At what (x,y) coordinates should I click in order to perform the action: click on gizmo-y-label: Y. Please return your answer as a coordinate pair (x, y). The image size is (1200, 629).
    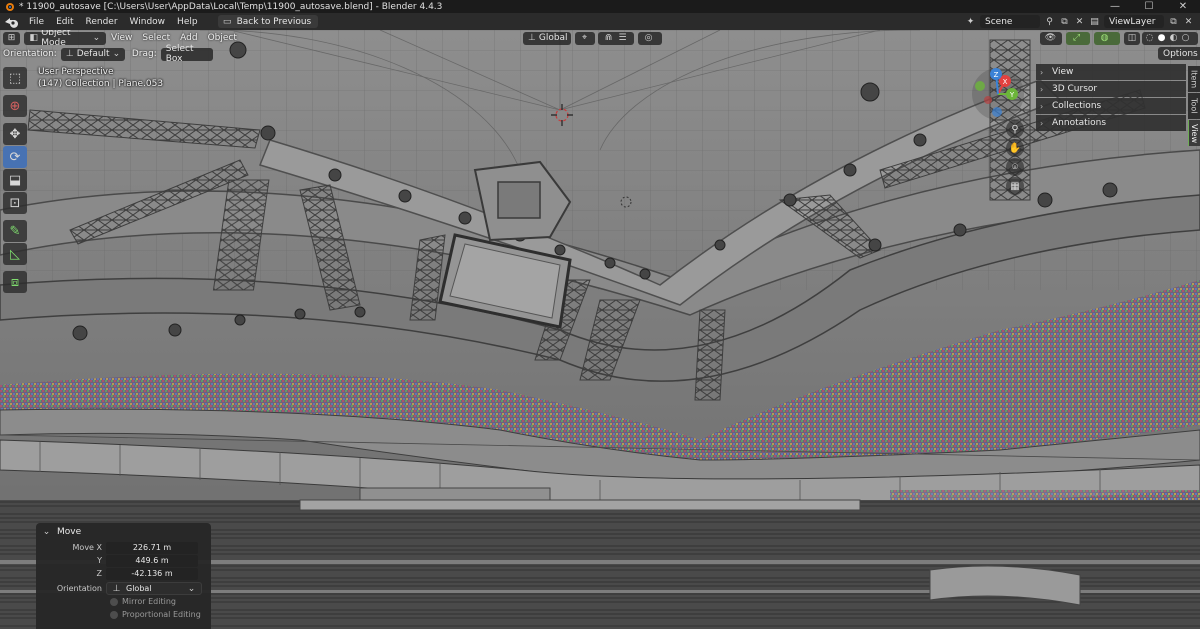
    Looking at the image, I should click on (1012, 95).